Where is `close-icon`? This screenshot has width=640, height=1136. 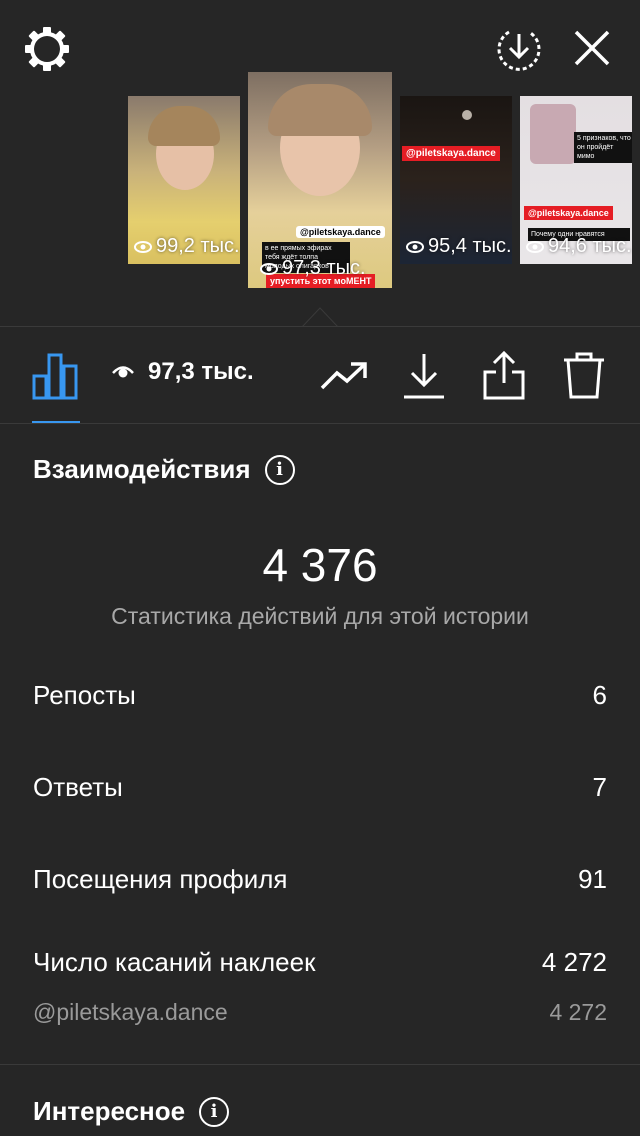 close-icon is located at coordinates (592, 48).